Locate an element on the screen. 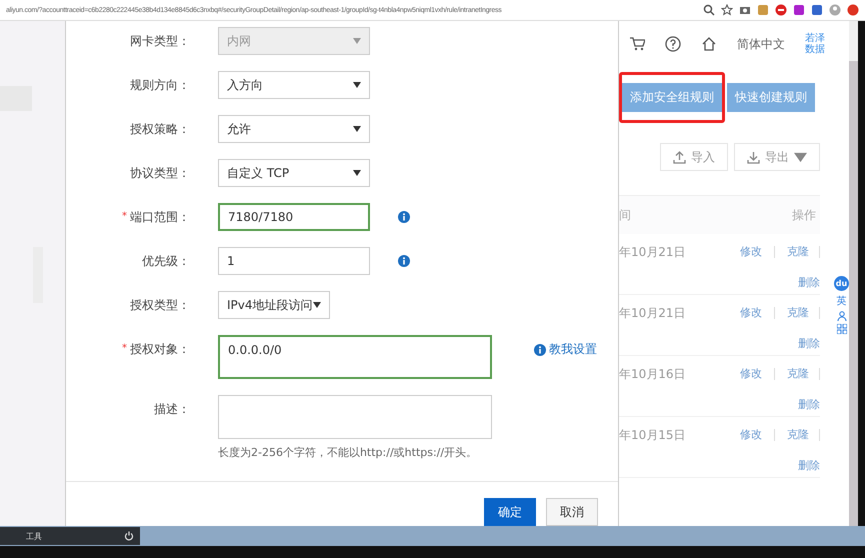  confirm-button: 确定 is located at coordinates (510, 512).